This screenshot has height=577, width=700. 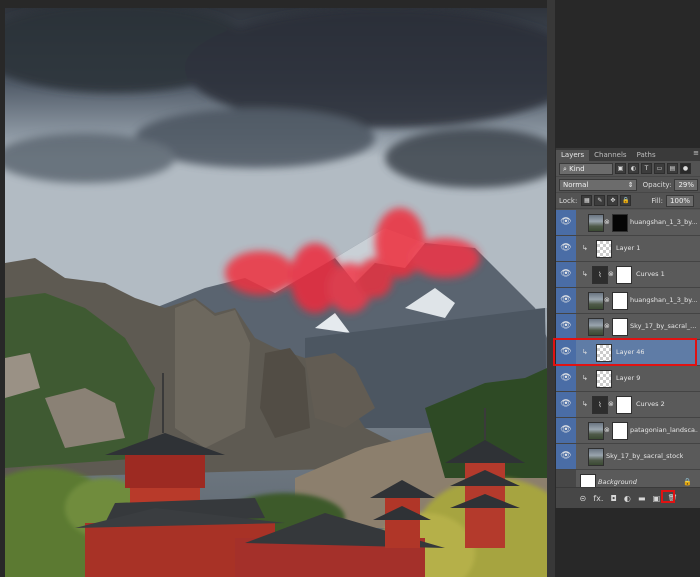 What do you see at coordinates (598, 184) in the screenshot?
I see `blend-mode-select: Normal ⇕` at bounding box center [598, 184].